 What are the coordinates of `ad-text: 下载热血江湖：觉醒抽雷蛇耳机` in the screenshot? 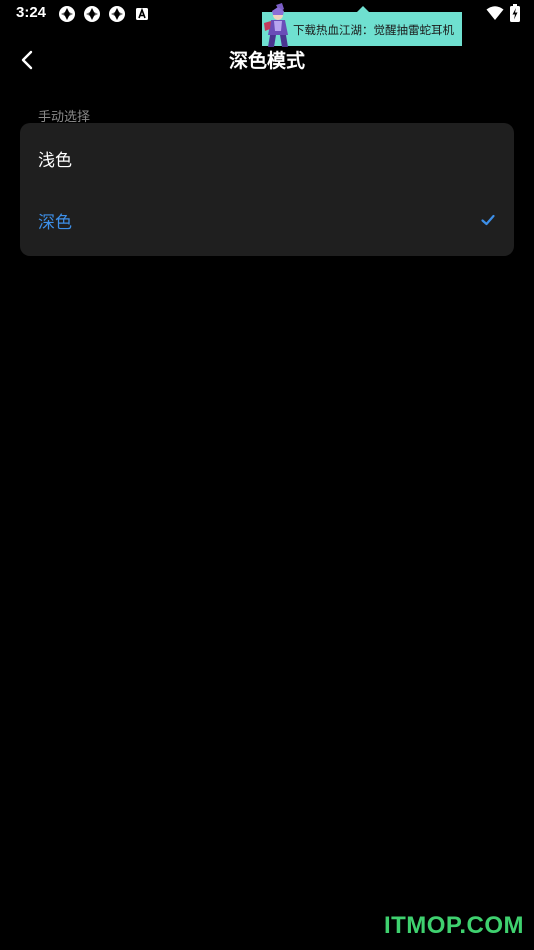 It's located at (373, 30).